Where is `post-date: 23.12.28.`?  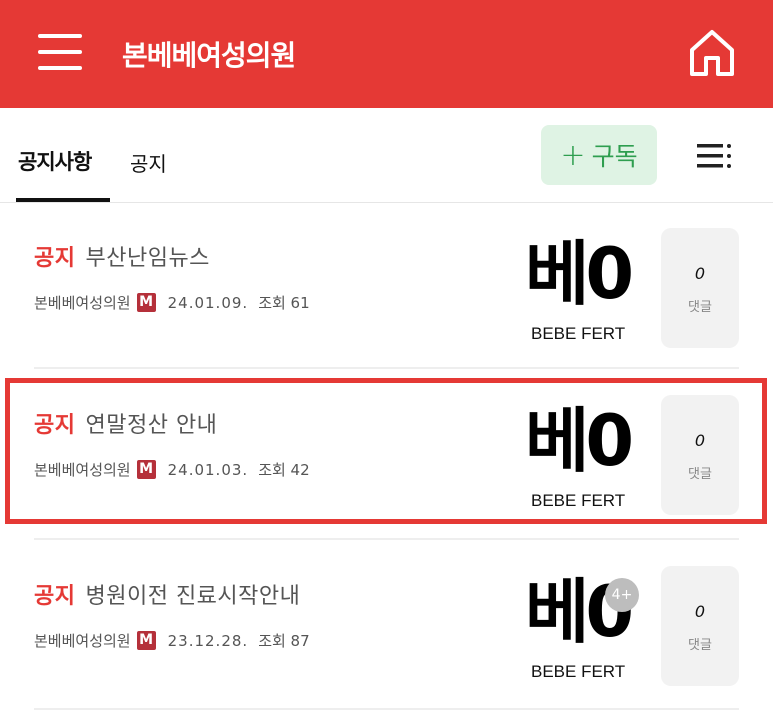
post-date: 23.12.28. is located at coordinates (208, 640).